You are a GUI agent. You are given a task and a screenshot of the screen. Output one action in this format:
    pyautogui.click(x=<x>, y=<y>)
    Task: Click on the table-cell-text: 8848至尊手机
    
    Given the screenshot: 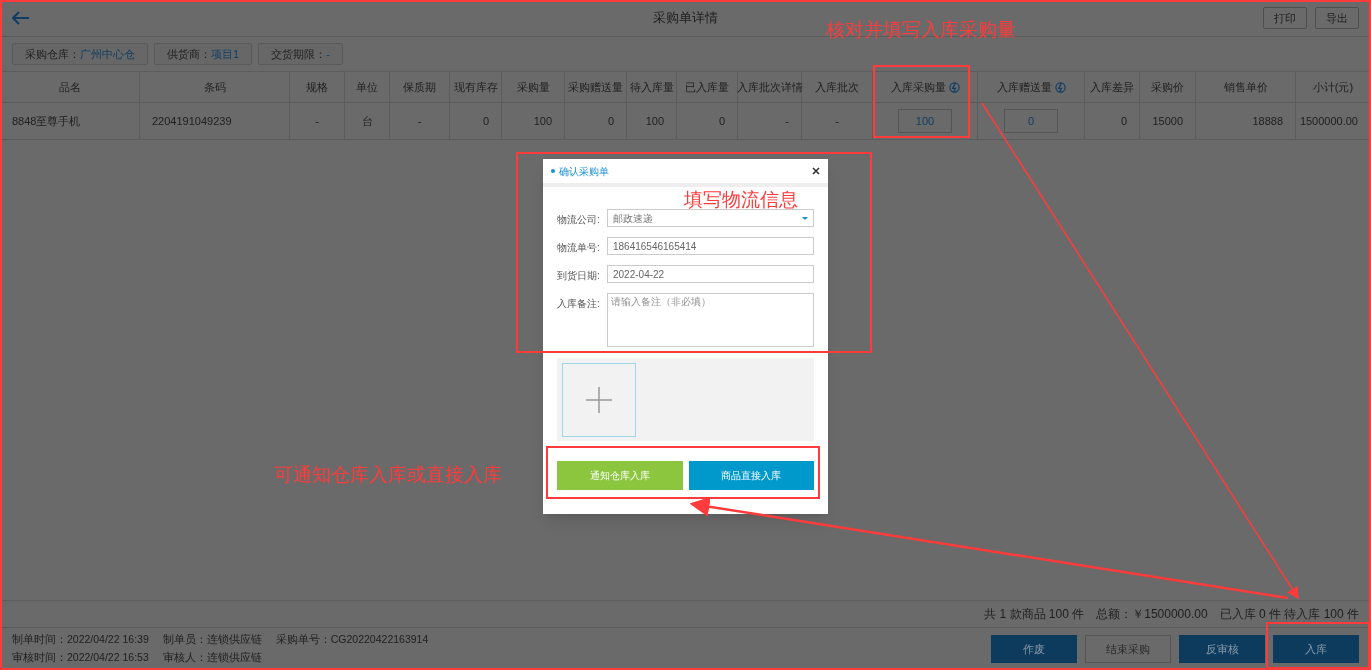 What is the action you would take?
    pyautogui.click(x=46, y=121)
    